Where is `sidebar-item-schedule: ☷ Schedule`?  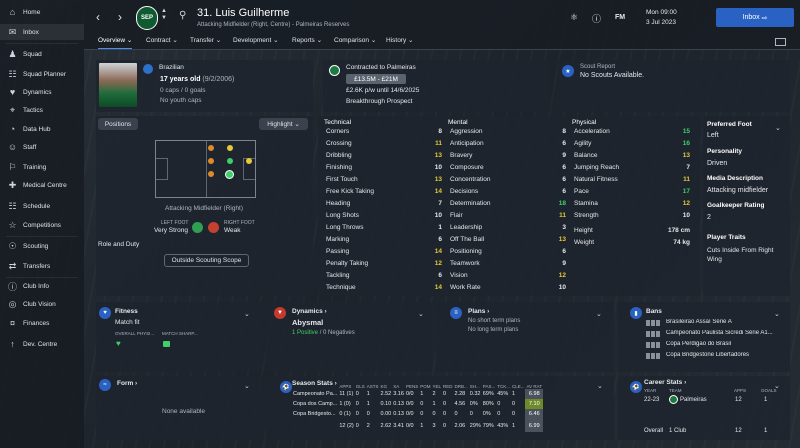 sidebar-item-schedule: ☷ Schedule is located at coordinates (42, 206).